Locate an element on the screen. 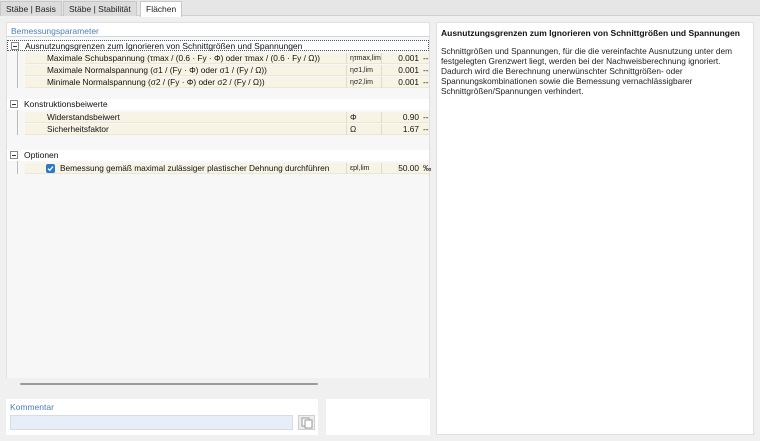  param-label: Widerstandsbeiwert is located at coordinates (83, 117).